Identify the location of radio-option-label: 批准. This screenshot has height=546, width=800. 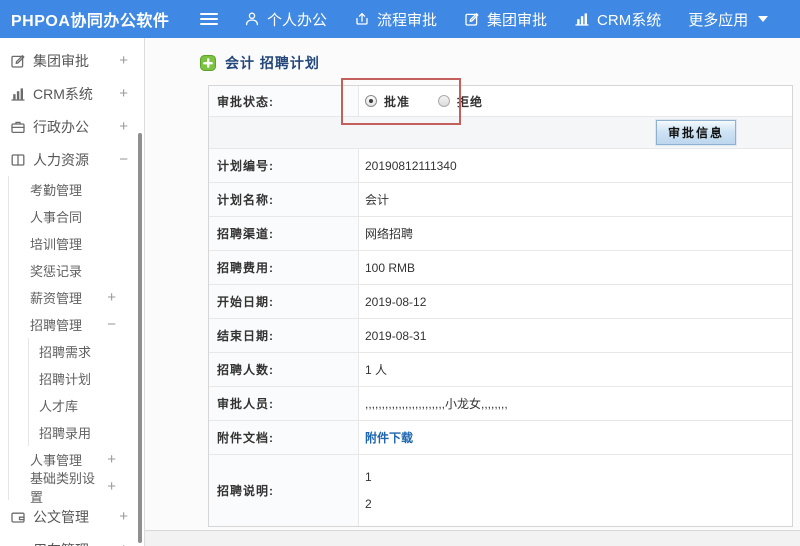
(397, 101).